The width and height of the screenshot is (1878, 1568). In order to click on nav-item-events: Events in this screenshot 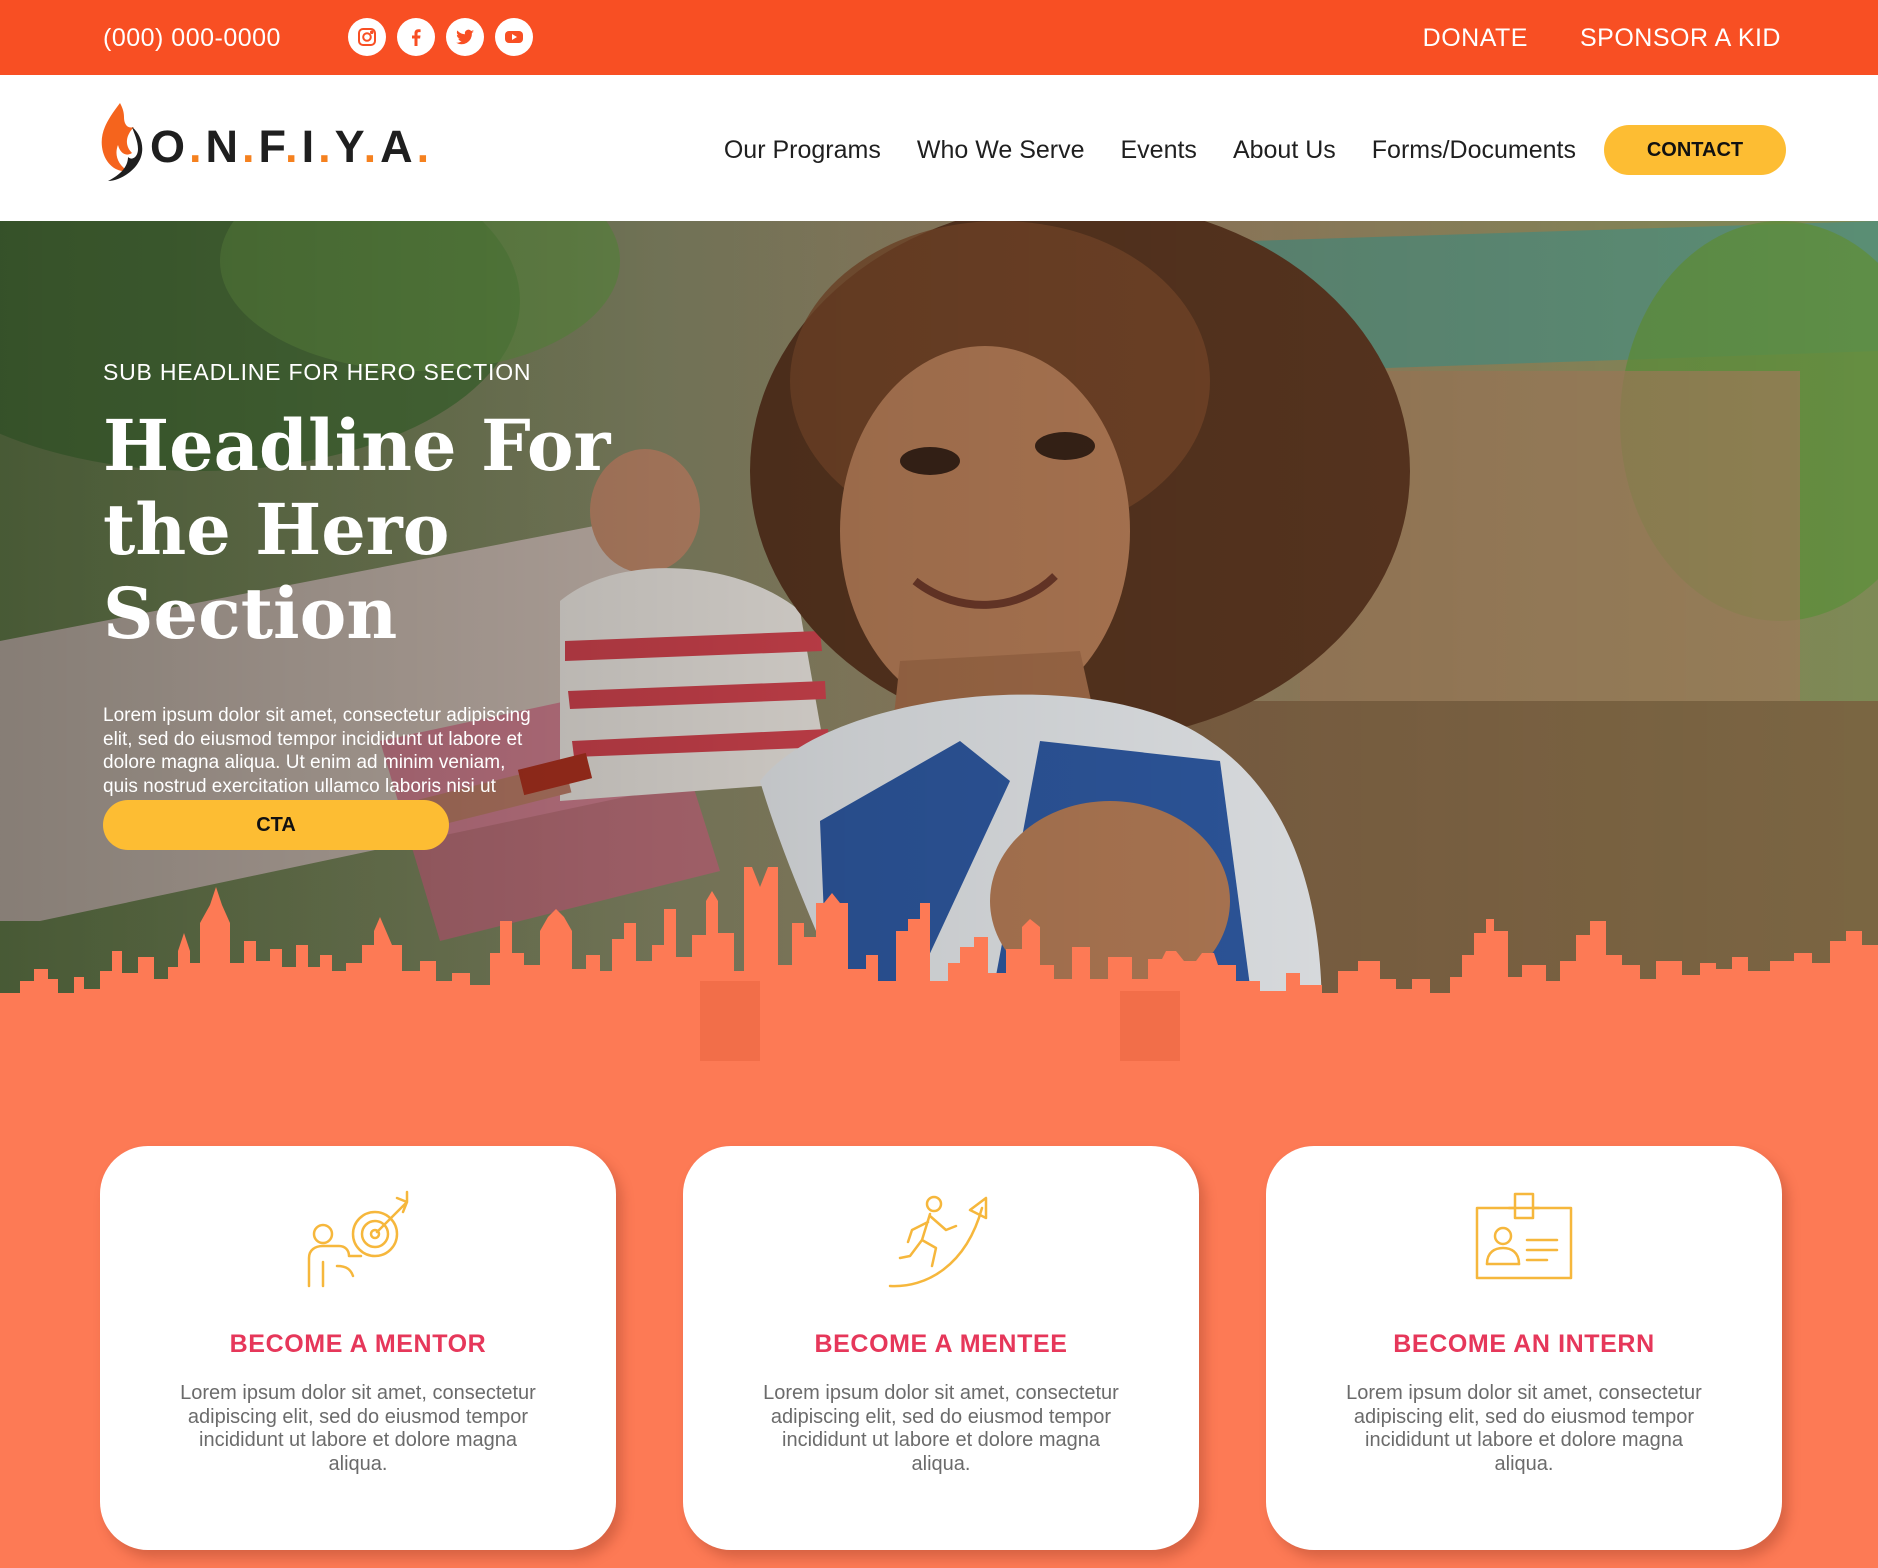, I will do `click(1159, 150)`.